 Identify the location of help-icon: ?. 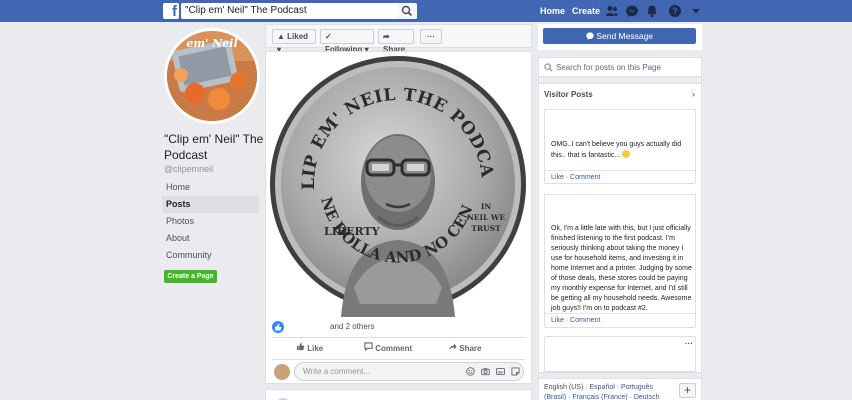
(675, 11).